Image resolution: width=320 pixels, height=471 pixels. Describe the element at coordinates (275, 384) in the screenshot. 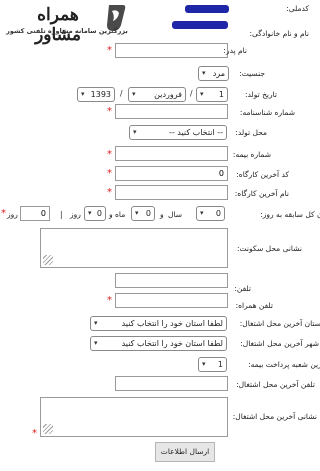

I see `work-phone-label: تلفن آخرین محل اشتغال:` at that location.